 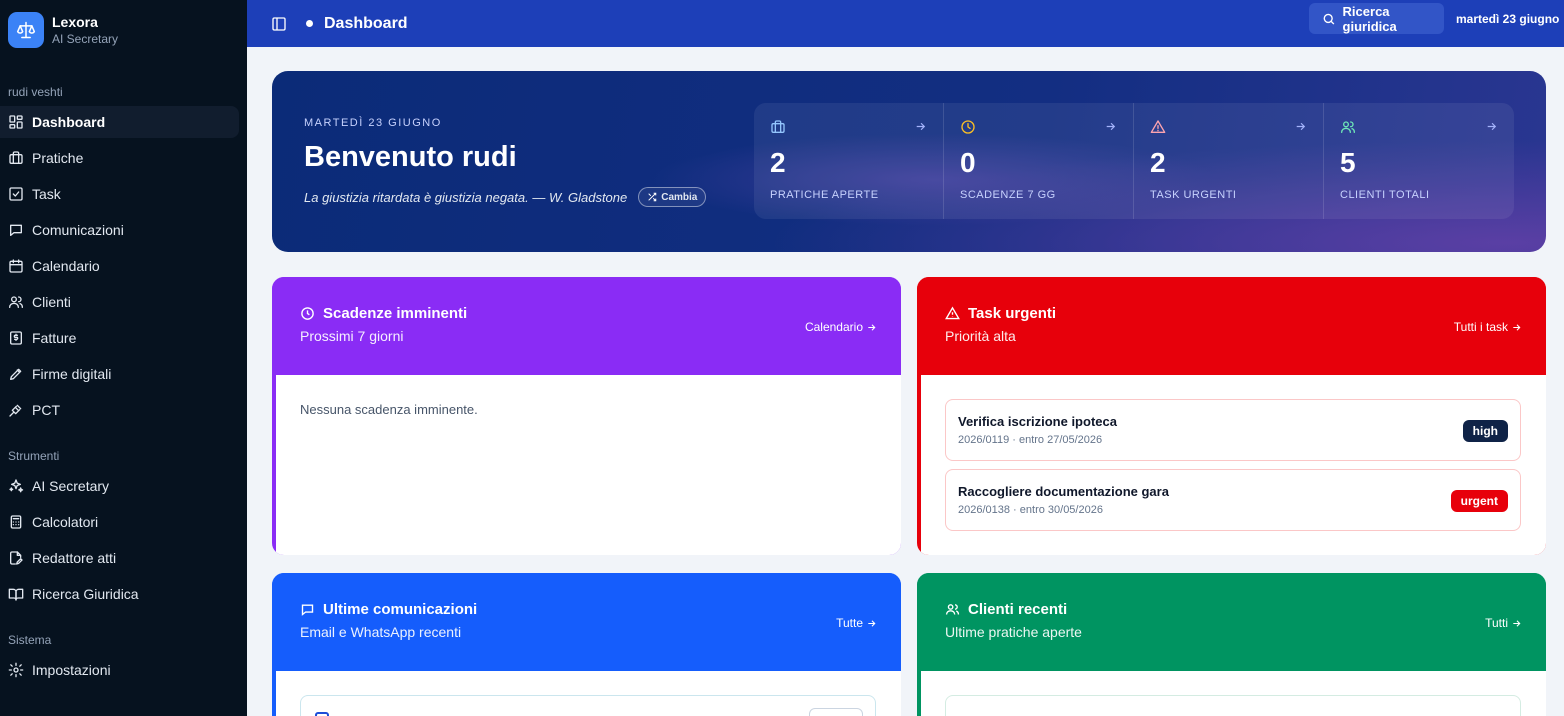 What do you see at coordinates (1012, 313) in the screenshot?
I see `urgent-tasks-title-text: Task urgenti` at bounding box center [1012, 313].